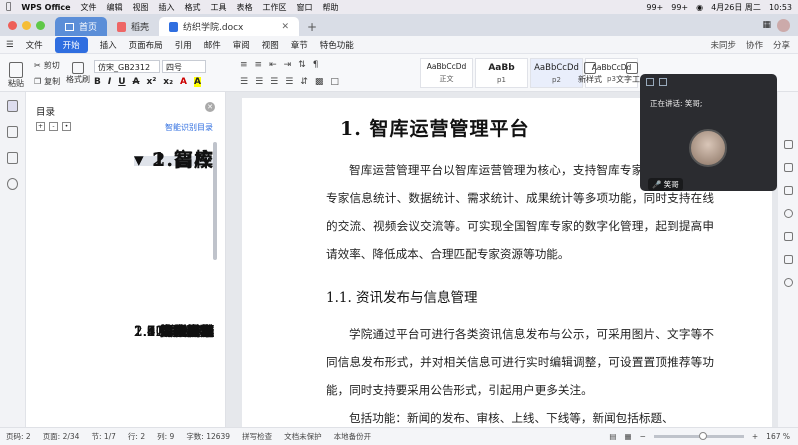  What do you see at coordinates (654, 7) in the screenshot?
I see `qq-badge: 99+` at bounding box center [654, 7].